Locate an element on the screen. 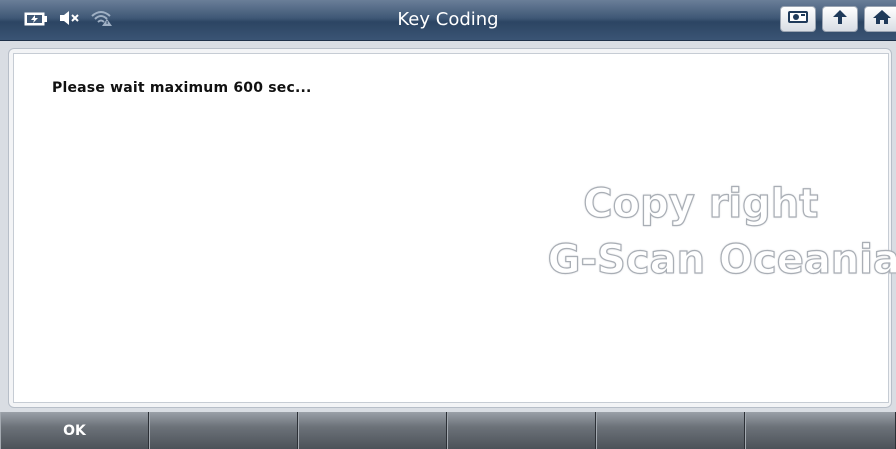 The width and height of the screenshot is (896, 449). arrow-up-back-icon is located at coordinates (840, 19).